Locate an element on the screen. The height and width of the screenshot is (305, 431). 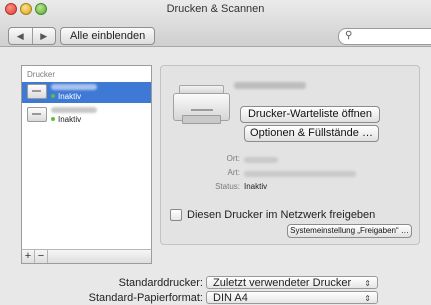
paper-size-popup: DIN A4 ⇕ is located at coordinates (292, 297).